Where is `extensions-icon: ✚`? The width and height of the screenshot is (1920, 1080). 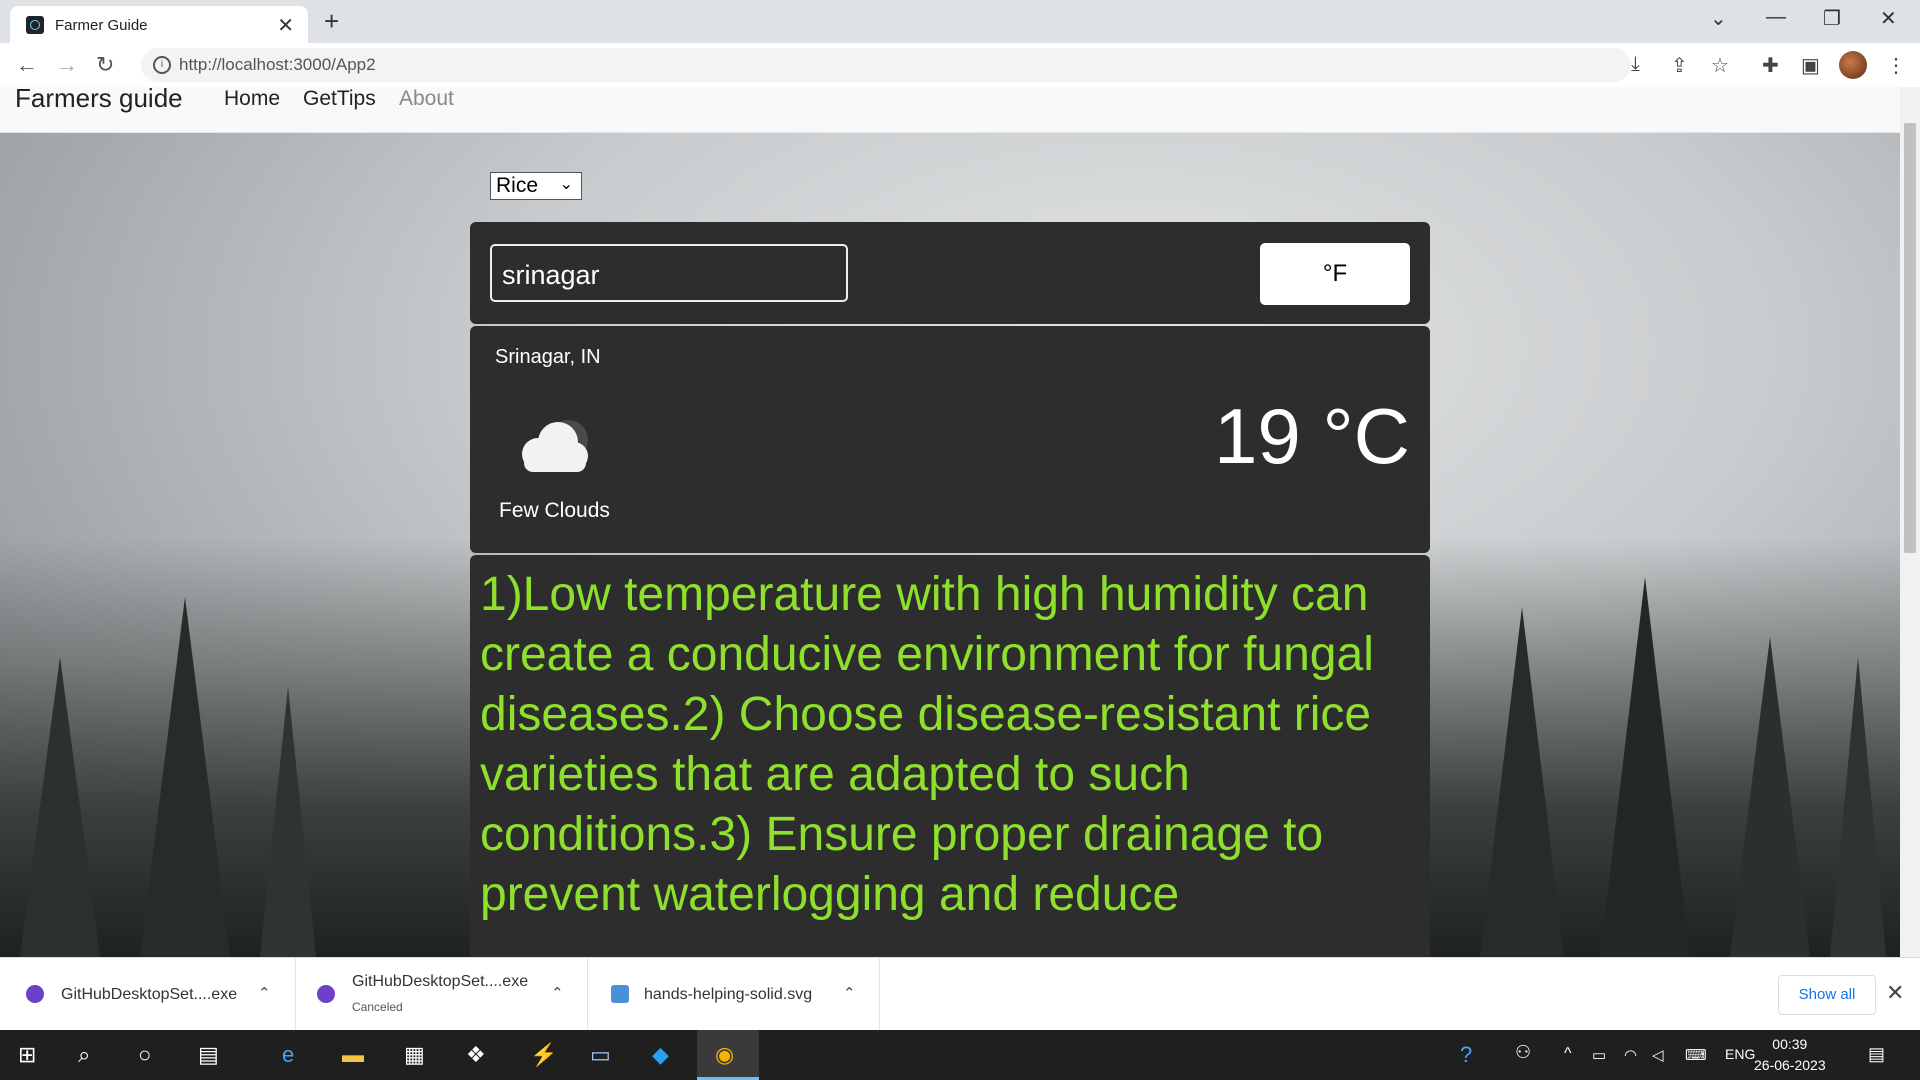 extensions-icon: ✚ is located at coordinates (1770, 65).